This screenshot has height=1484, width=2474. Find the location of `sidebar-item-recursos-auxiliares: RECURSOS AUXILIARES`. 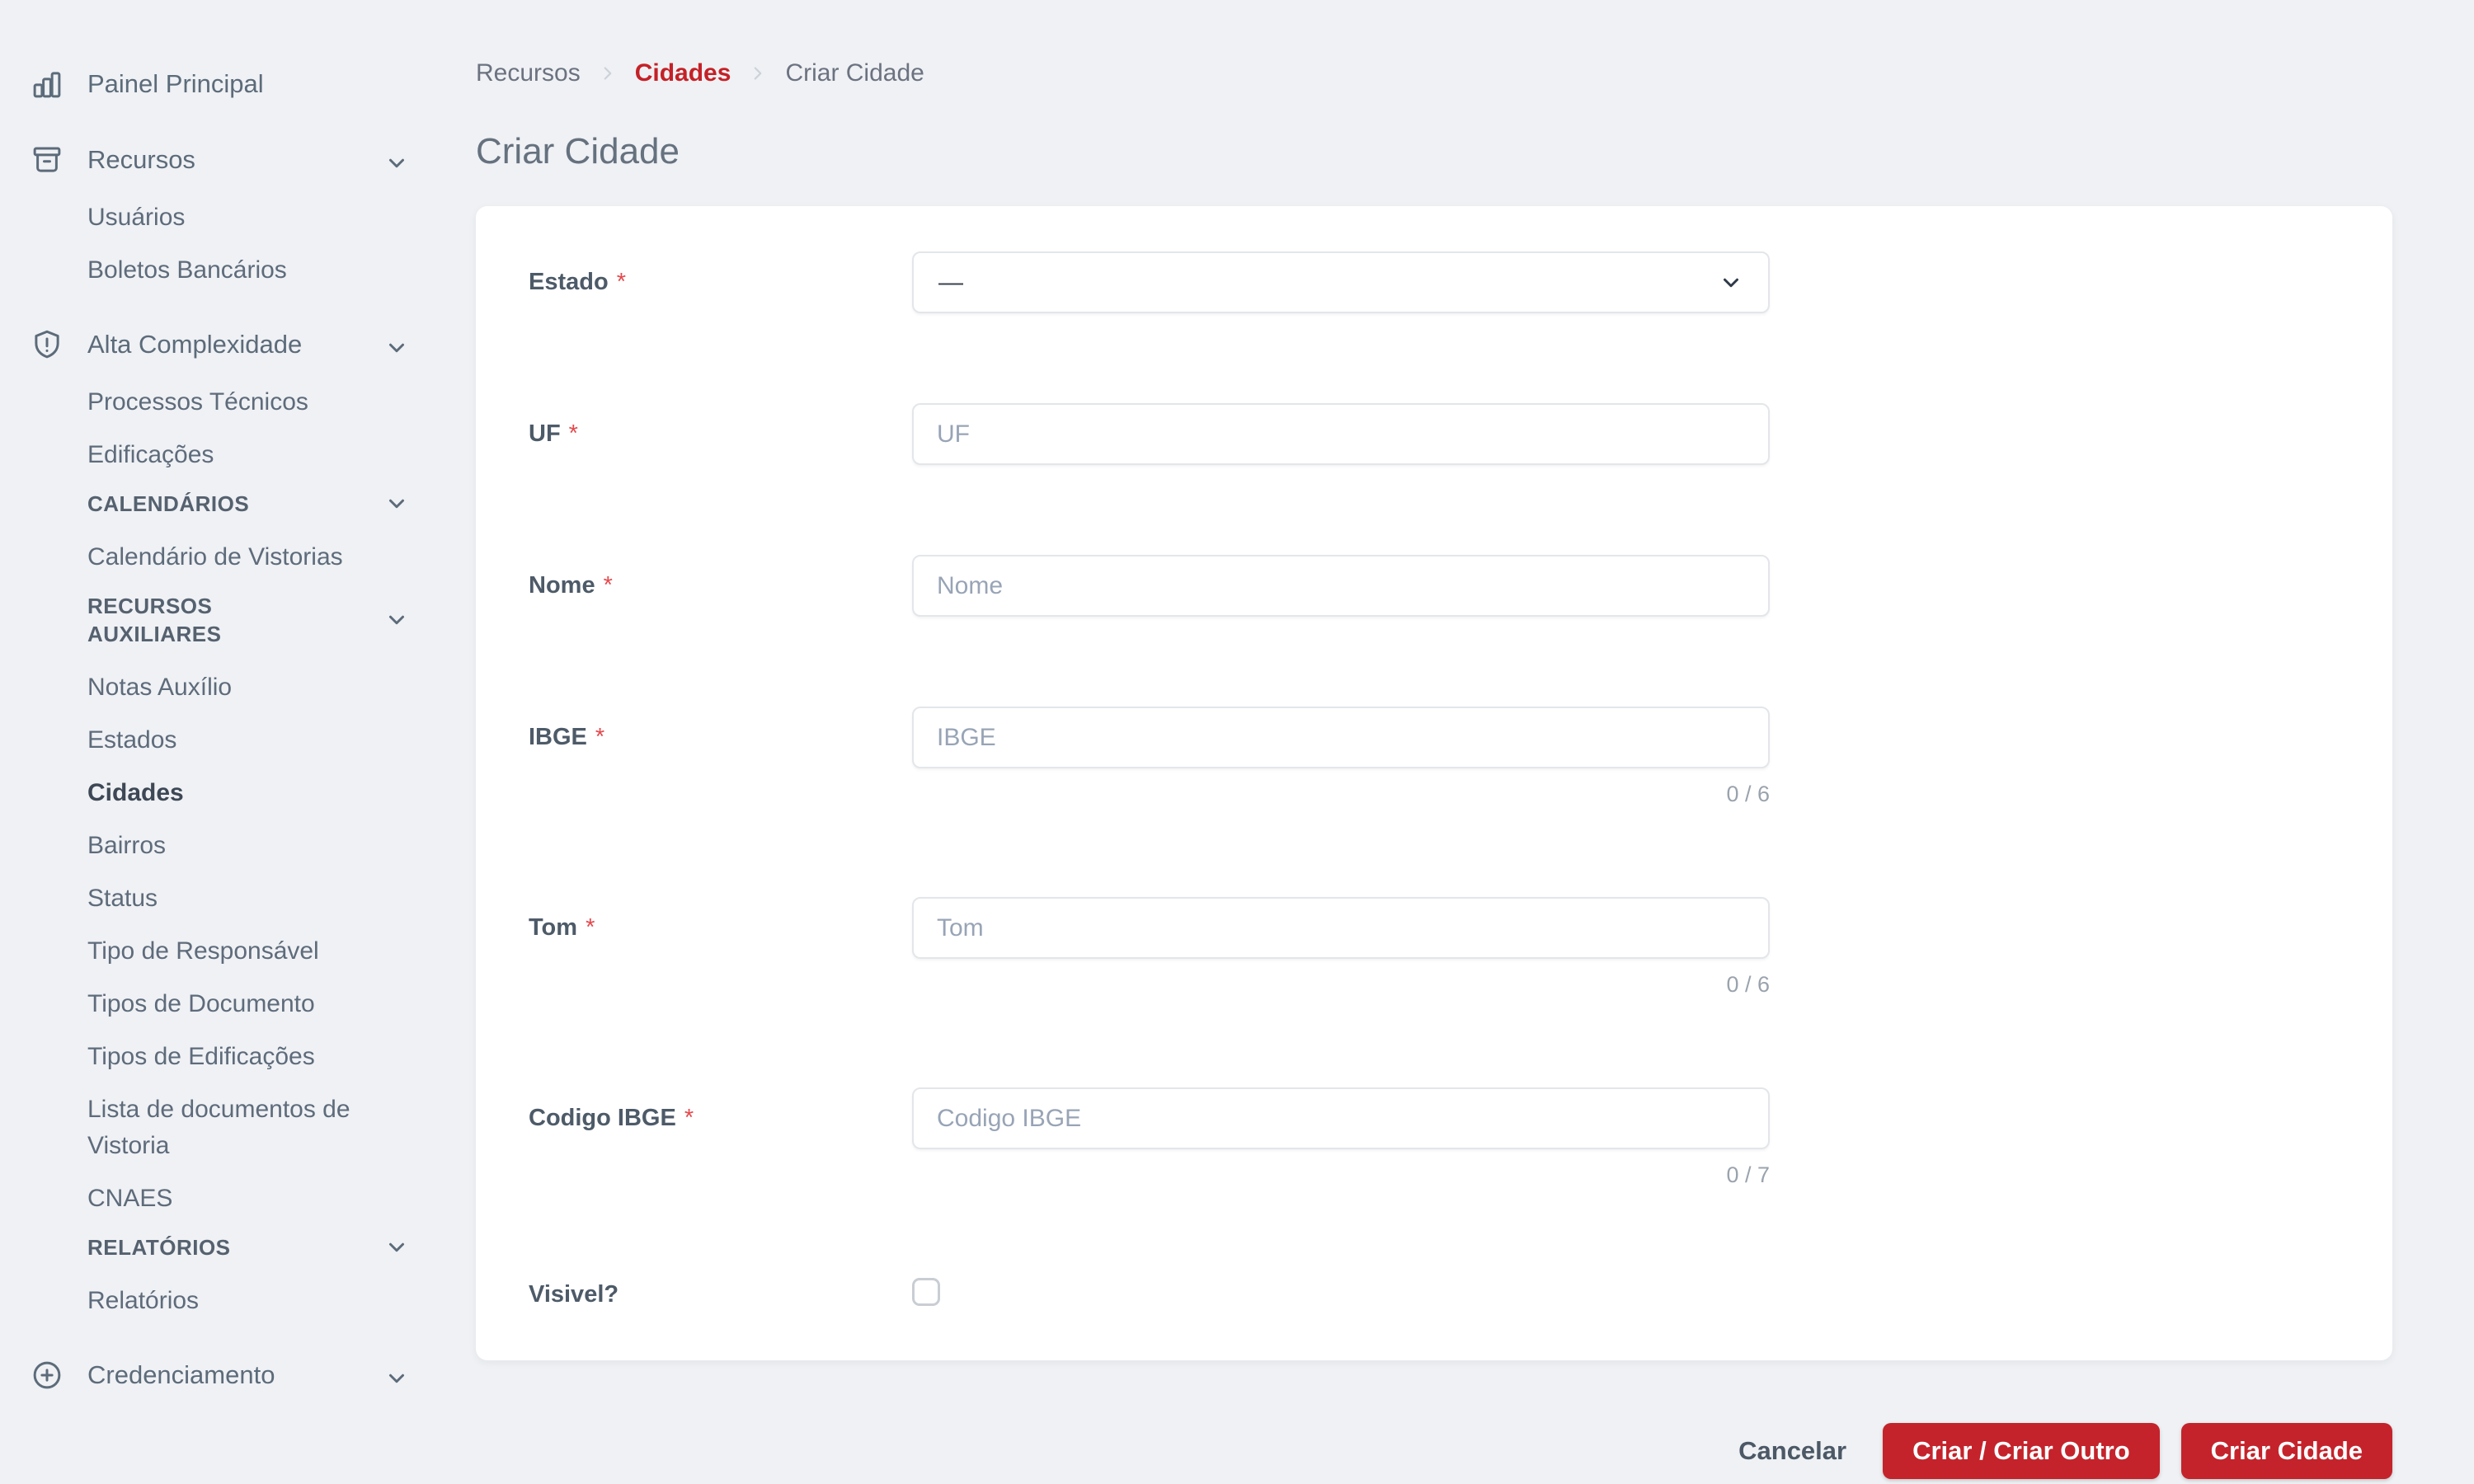

sidebar-item-recursos-auxiliares: RECURSOS AUXILIARES is located at coordinates (222, 620).